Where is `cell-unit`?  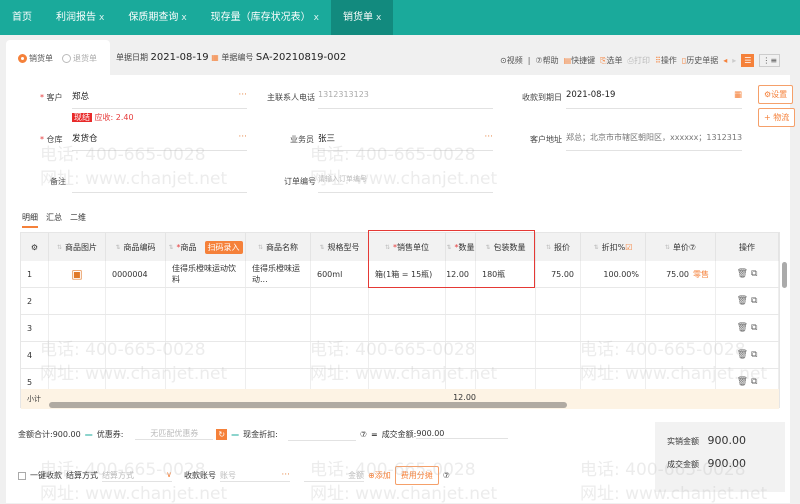
cell-unit is located at coordinates (407, 301).